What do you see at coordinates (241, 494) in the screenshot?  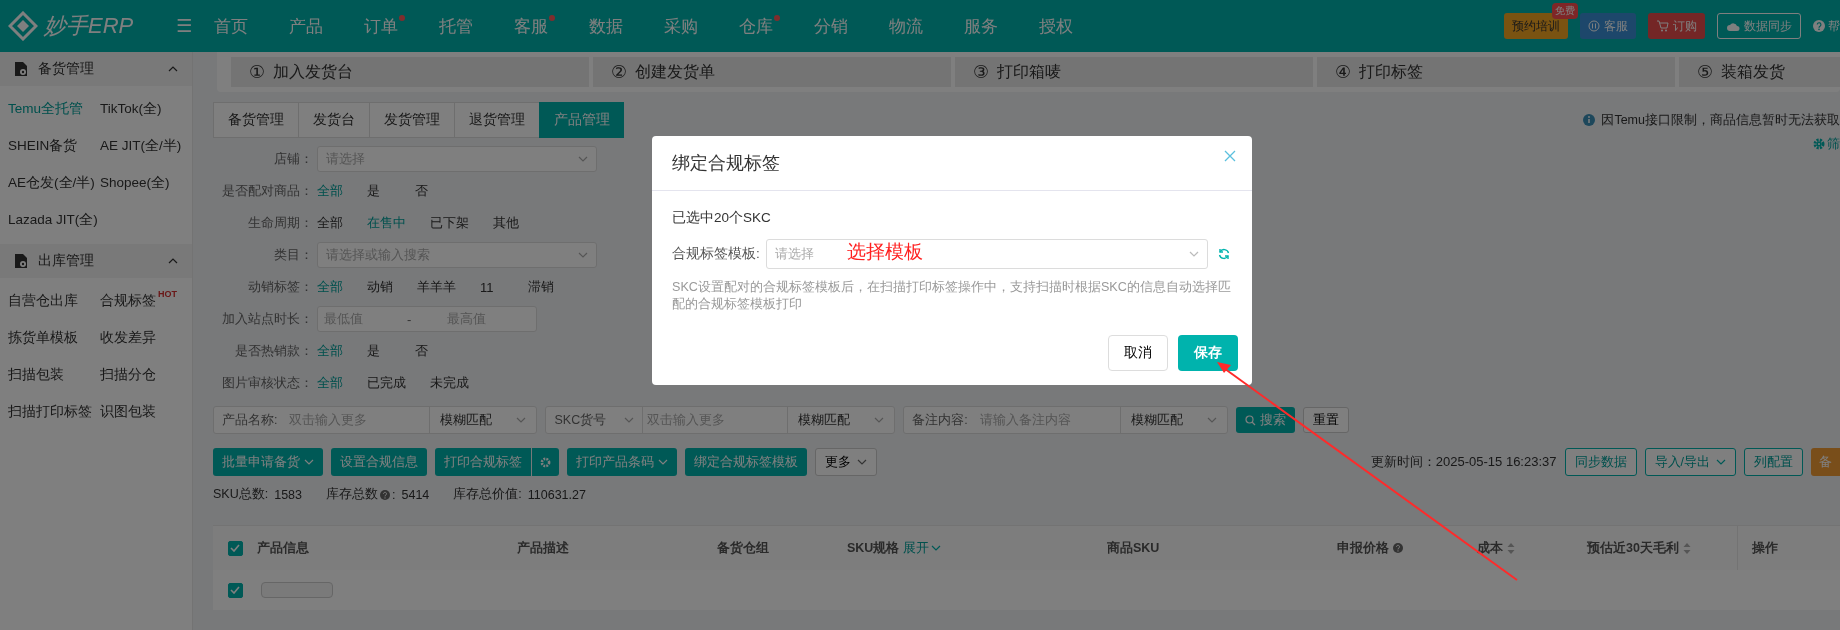 I see `stat-text: SKU总数:` at bounding box center [241, 494].